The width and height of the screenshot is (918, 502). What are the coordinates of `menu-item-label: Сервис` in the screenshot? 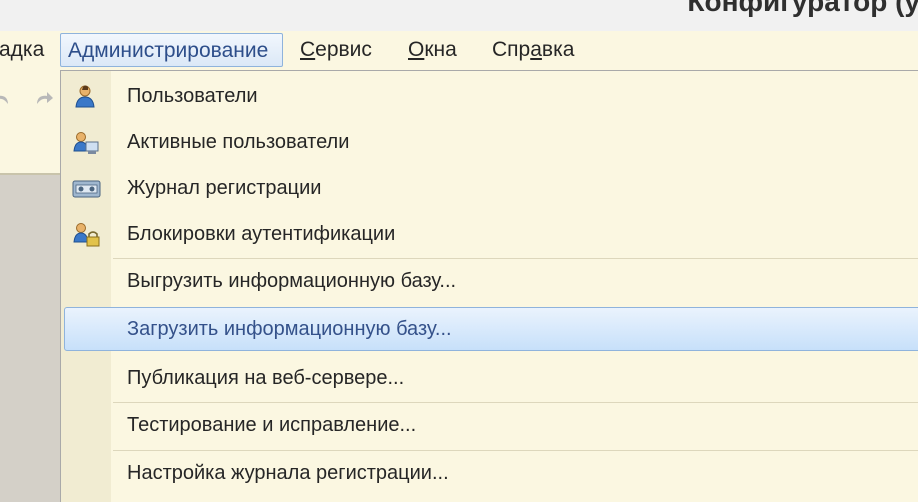 It's located at (336, 49).